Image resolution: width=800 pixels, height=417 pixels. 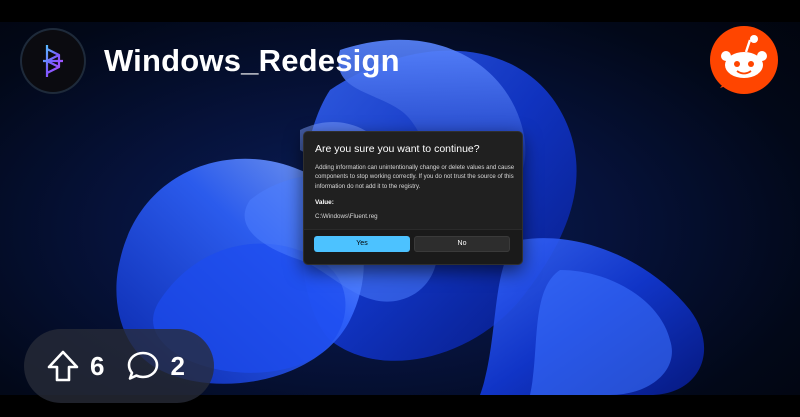 What do you see at coordinates (400, 11) in the screenshot?
I see `top-band` at bounding box center [400, 11].